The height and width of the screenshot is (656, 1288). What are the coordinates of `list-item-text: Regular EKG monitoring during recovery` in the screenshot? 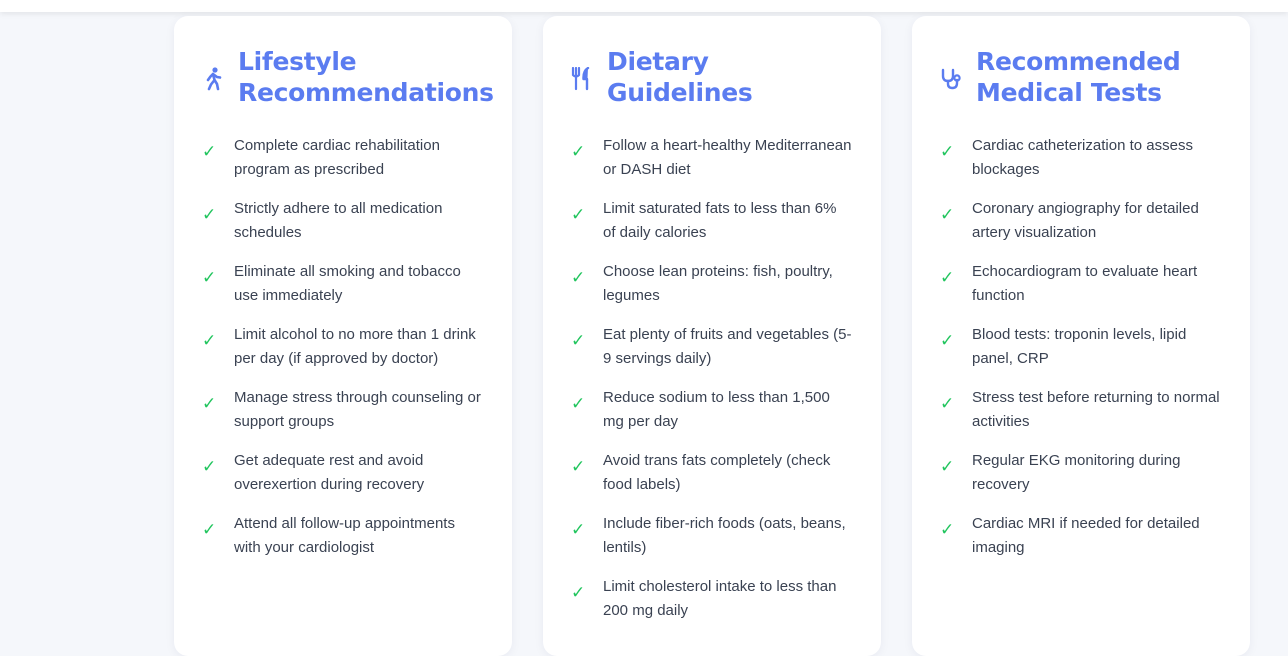 It's located at (1076, 472).